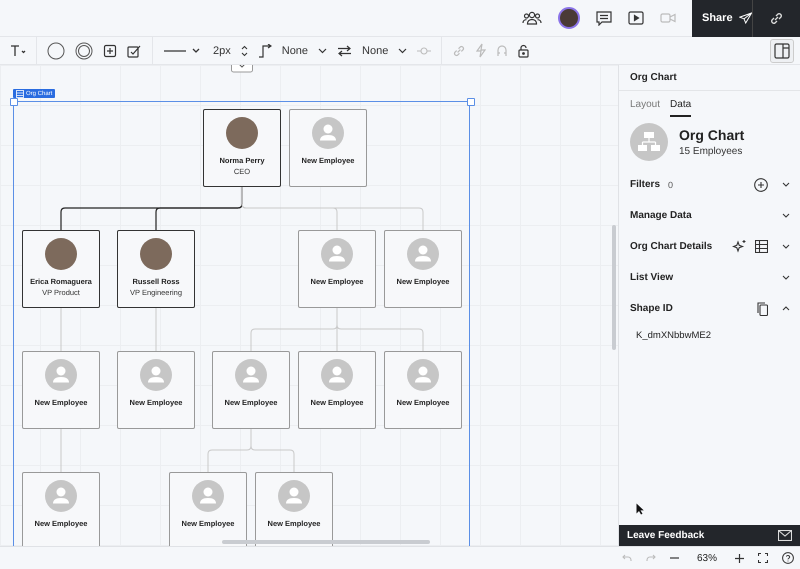  I want to click on section-title: Org Chart Details, so click(671, 246).